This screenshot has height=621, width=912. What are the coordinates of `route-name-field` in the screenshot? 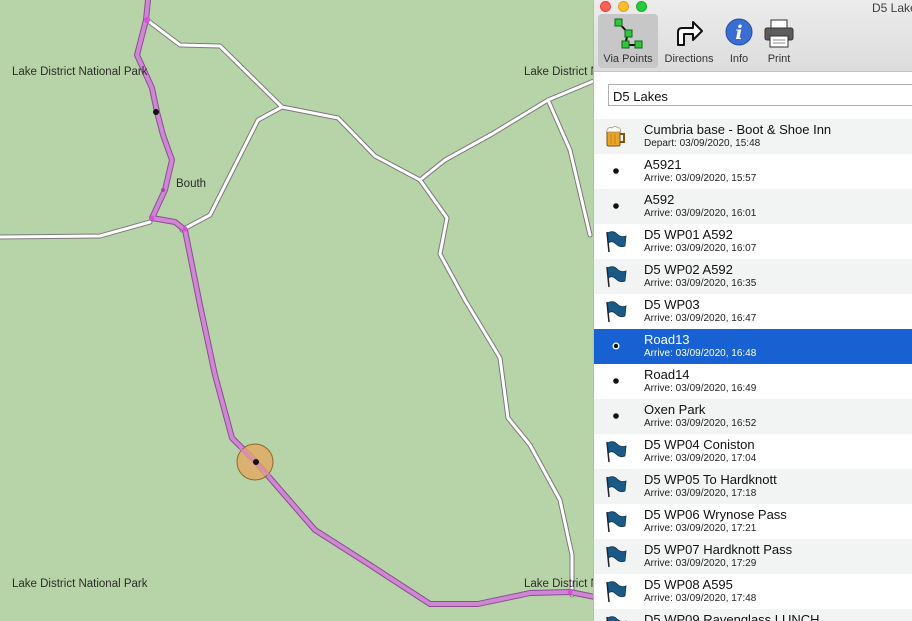 It's located at (760, 95).